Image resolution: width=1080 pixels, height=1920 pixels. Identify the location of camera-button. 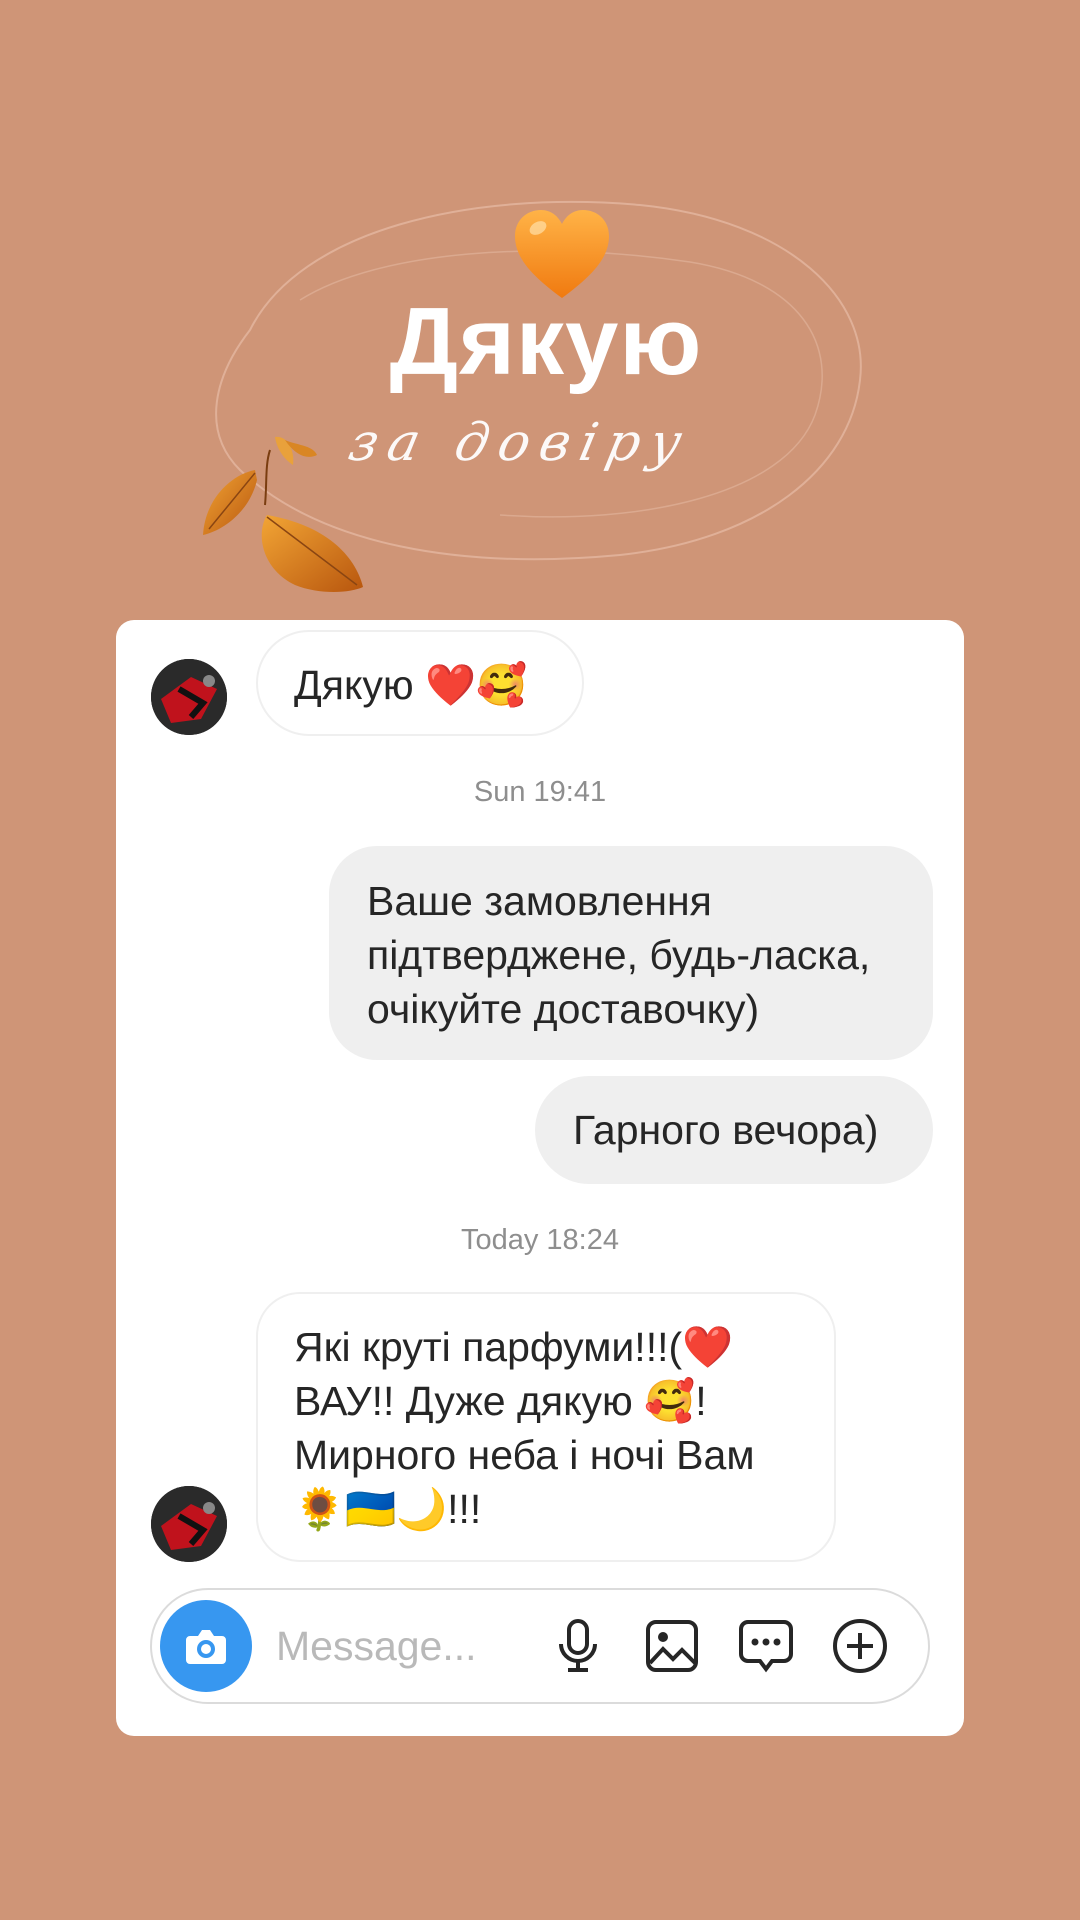
(206, 1646).